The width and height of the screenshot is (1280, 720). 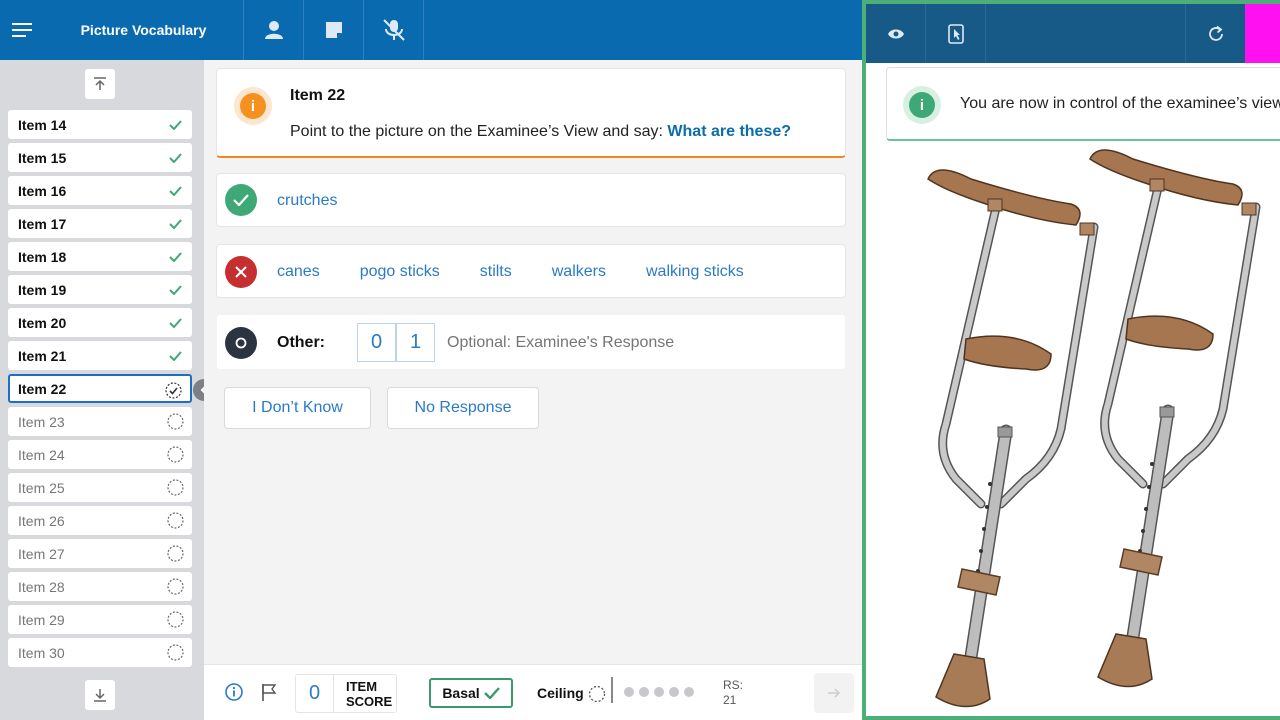 What do you see at coordinates (571, 694) in the screenshot?
I see `ceiling-indicator: Ceiling` at bounding box center [571, 694].